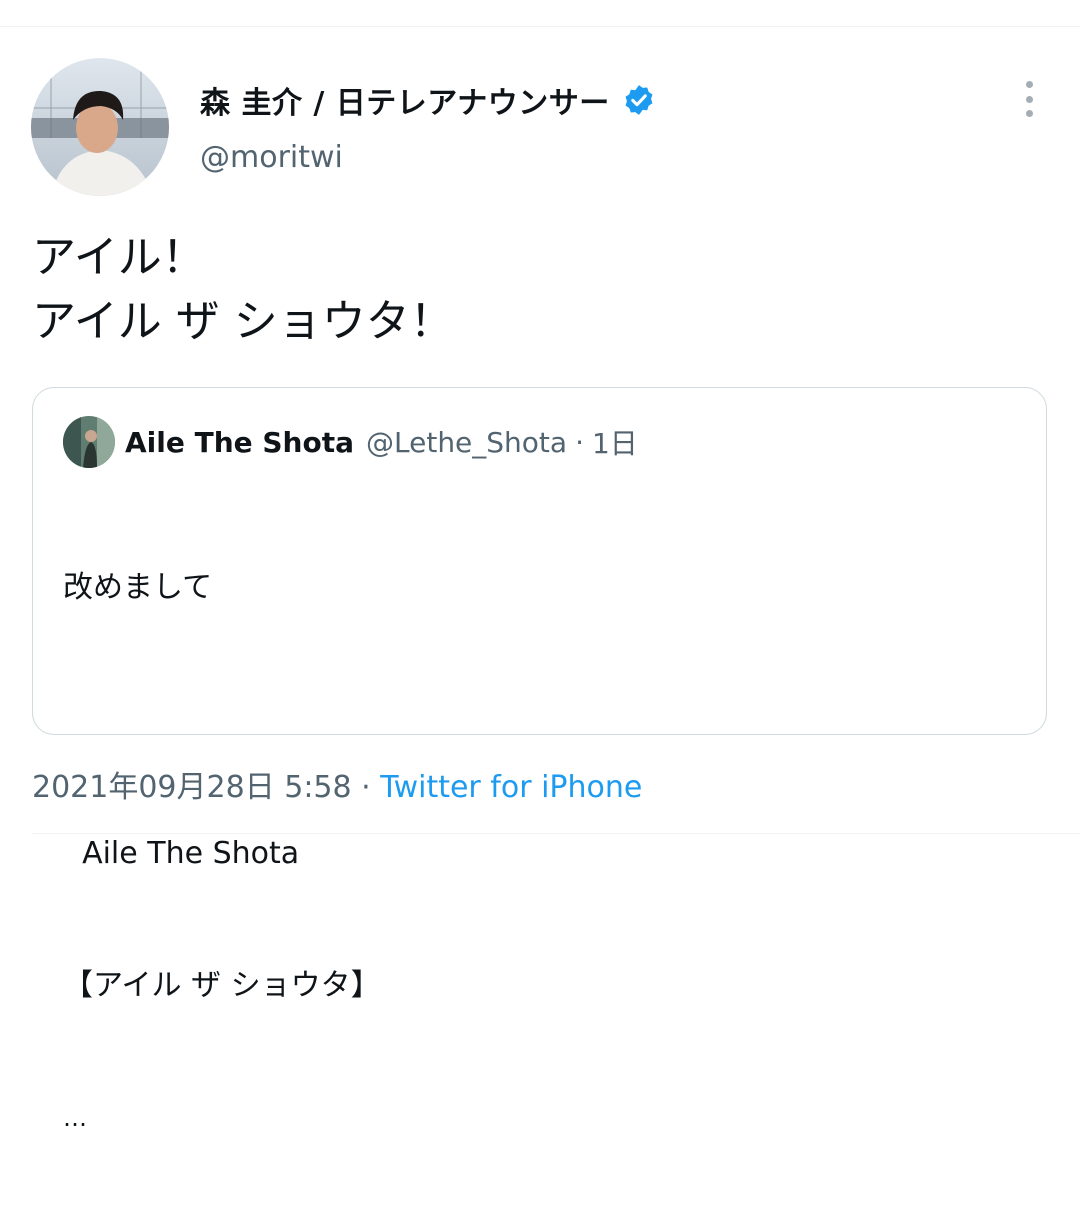  I want to click on more-options-icon, so click(1029, 99).